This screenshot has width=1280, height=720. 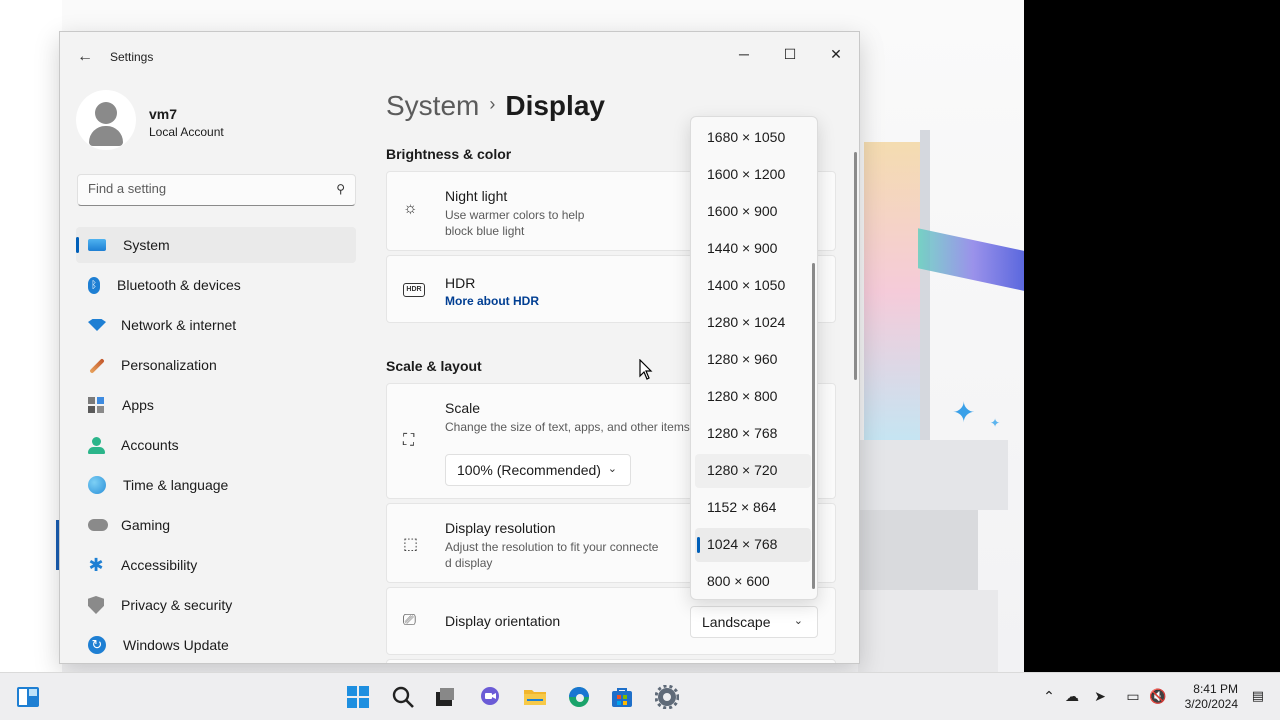 What do you see at coordinates (159, 565) in the screenshot?
I see `sidebar-item-label: Accessibility` at bounding box center [159, 565].